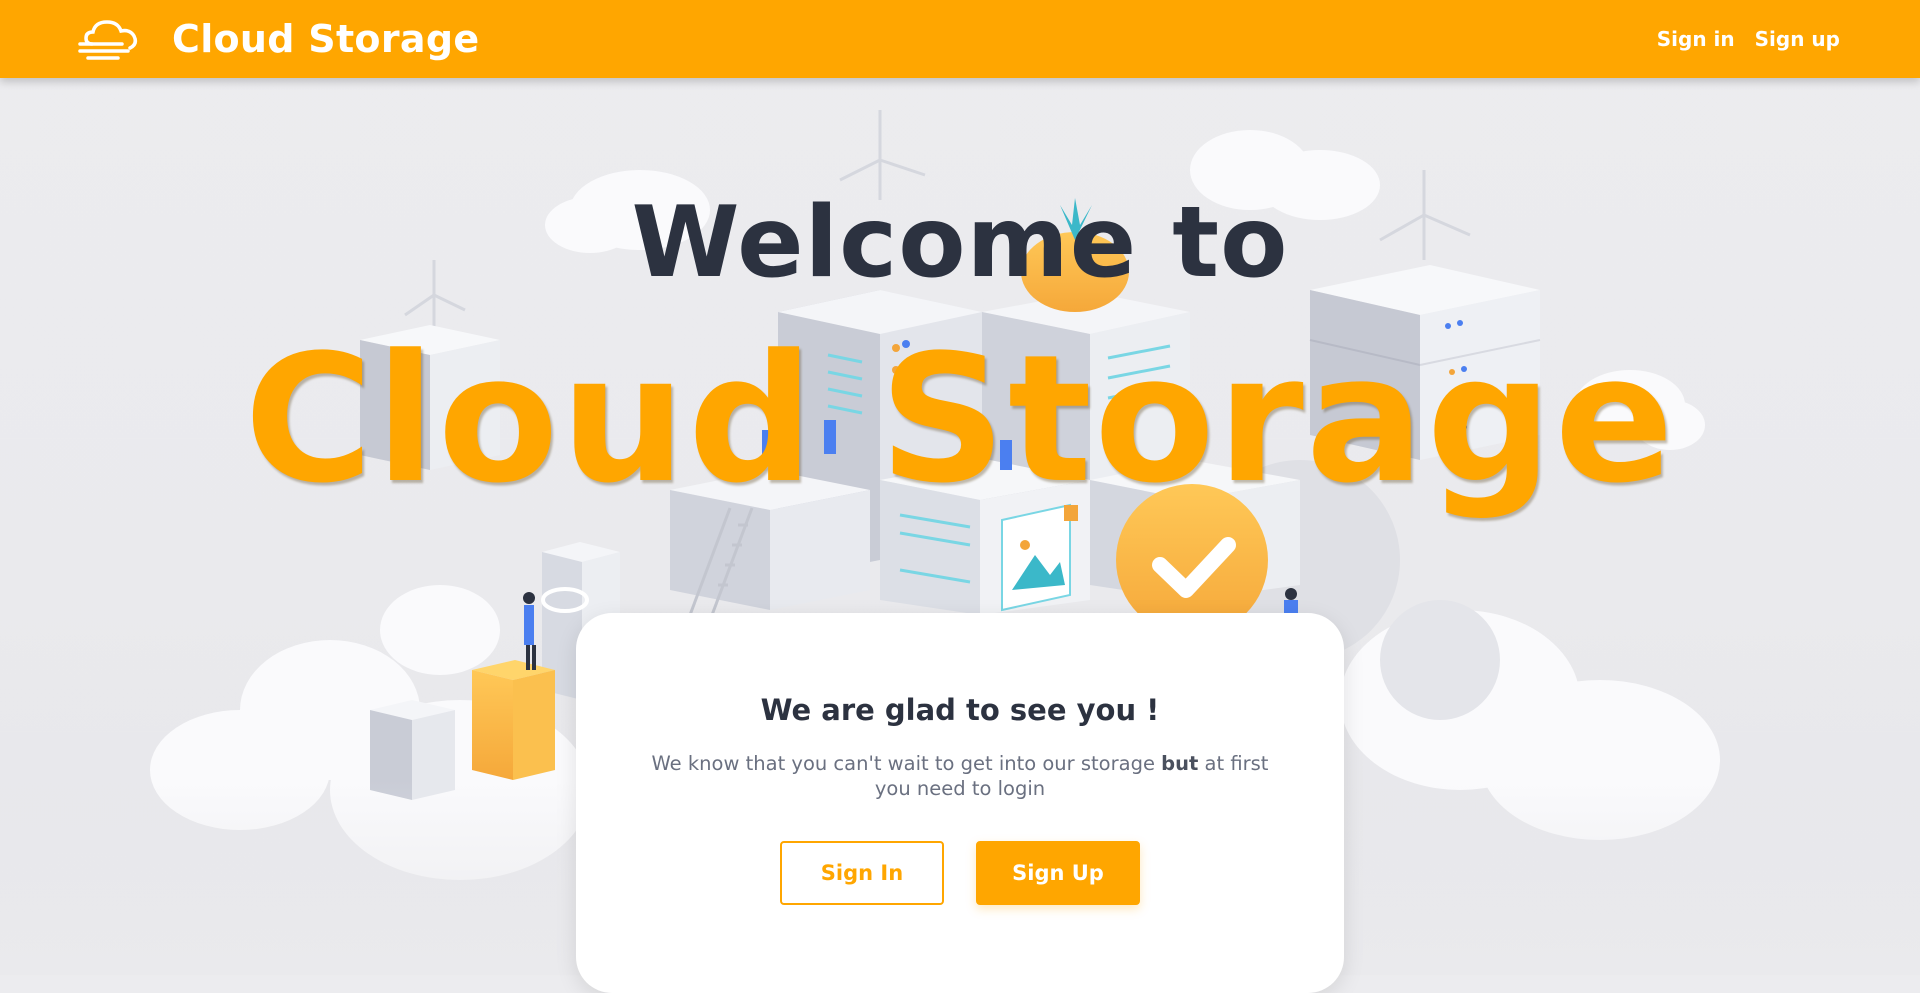 The width and height of the screenshot is (1920, 993). Describe the element at coordinates (1748, 39) in the screenshot. I see `nav-links: Sign in Sign up` at that location.